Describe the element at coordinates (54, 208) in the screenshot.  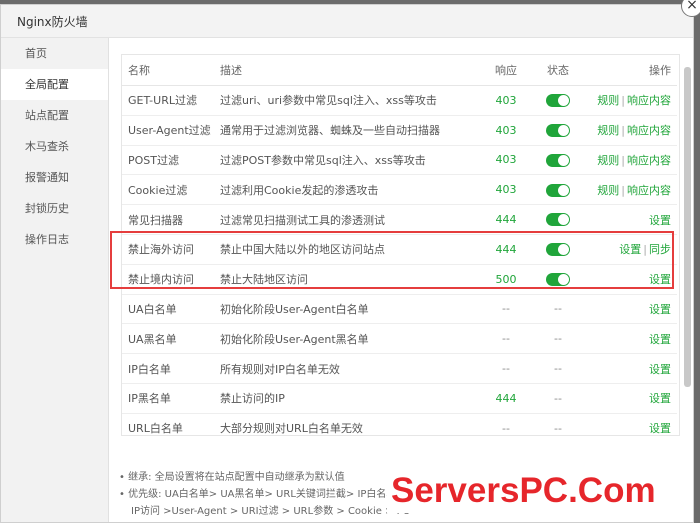
I see `sidebar-item: 封锁历史` at that location.